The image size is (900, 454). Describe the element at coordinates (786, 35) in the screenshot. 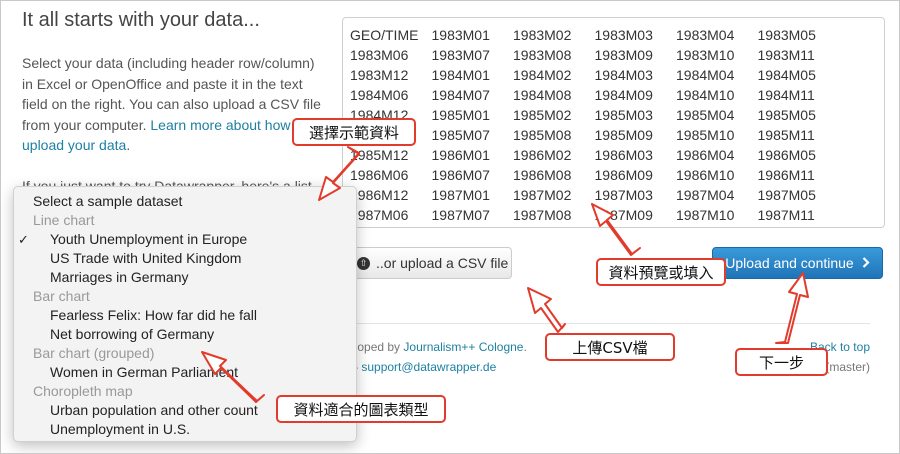

I see `data-cell: 1983M05` at that location.